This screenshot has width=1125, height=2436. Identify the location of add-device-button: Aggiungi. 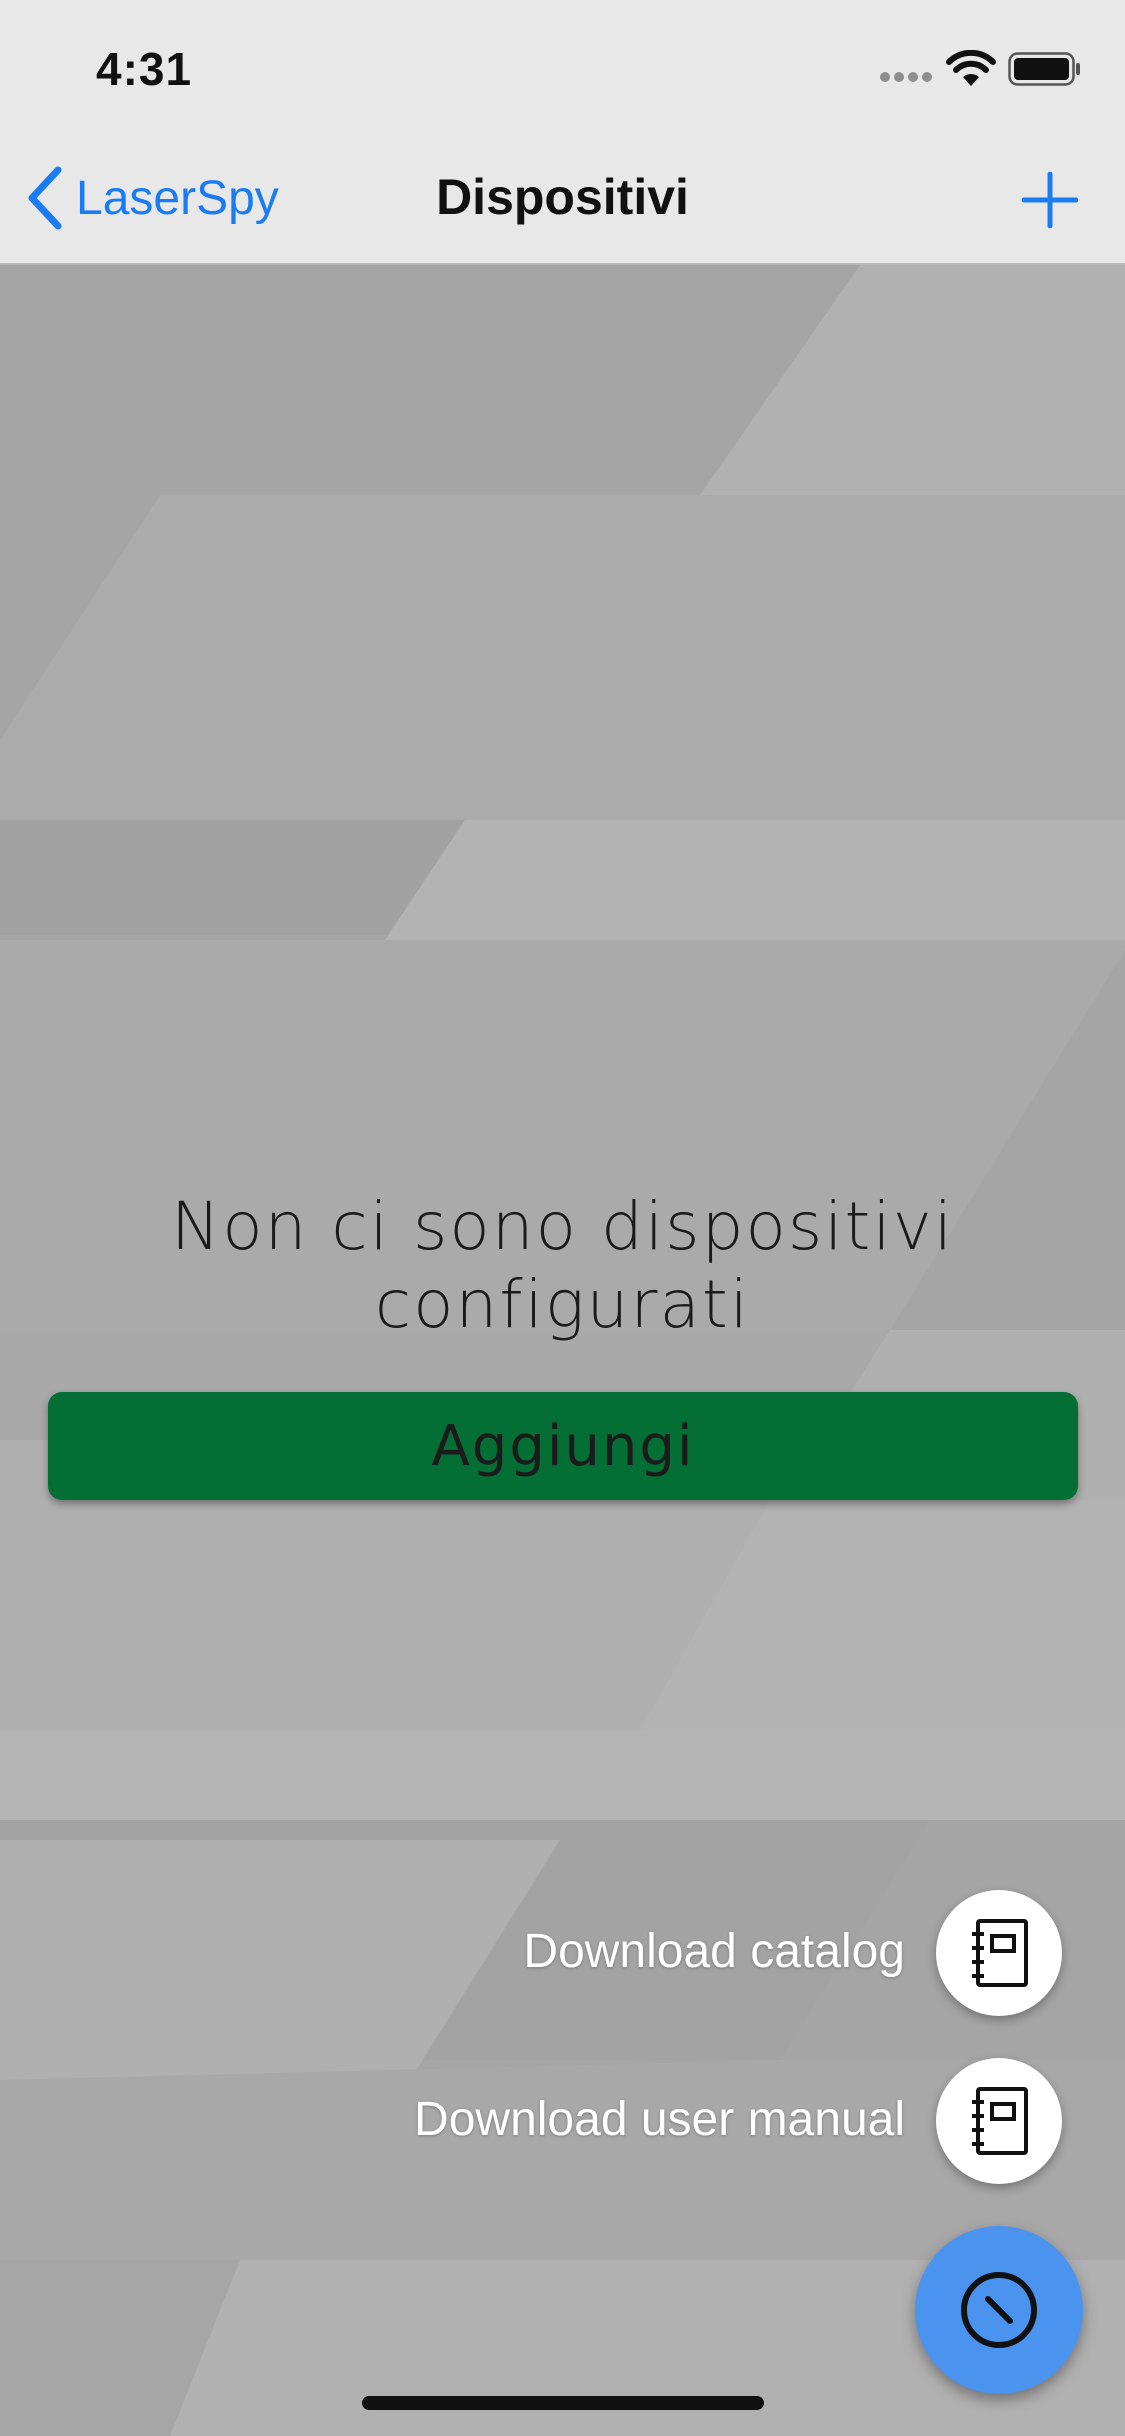
(563, 1446).